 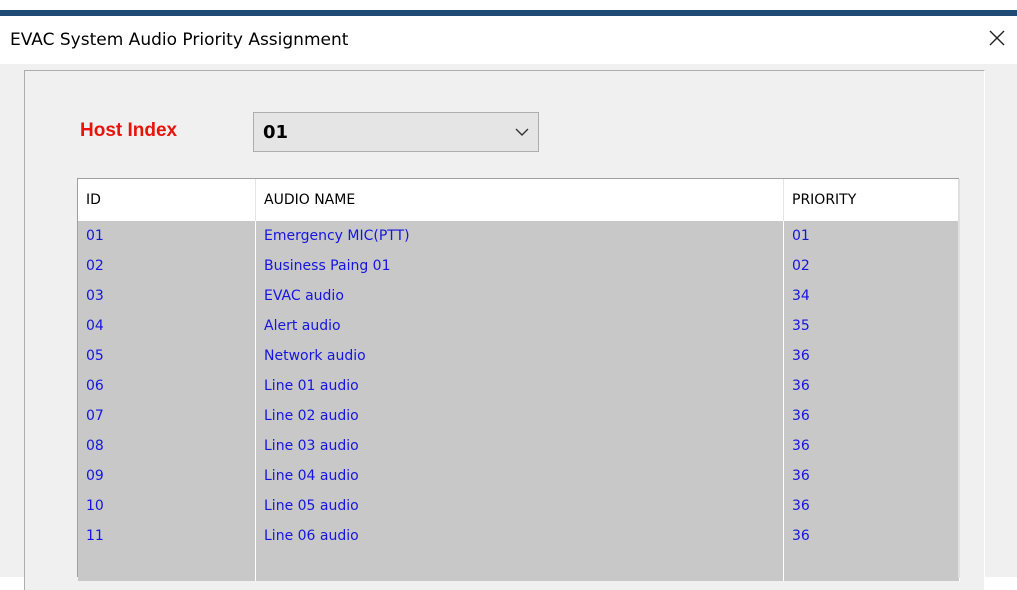 I want to click on cell-id: 07, so click(x=167, y=416).